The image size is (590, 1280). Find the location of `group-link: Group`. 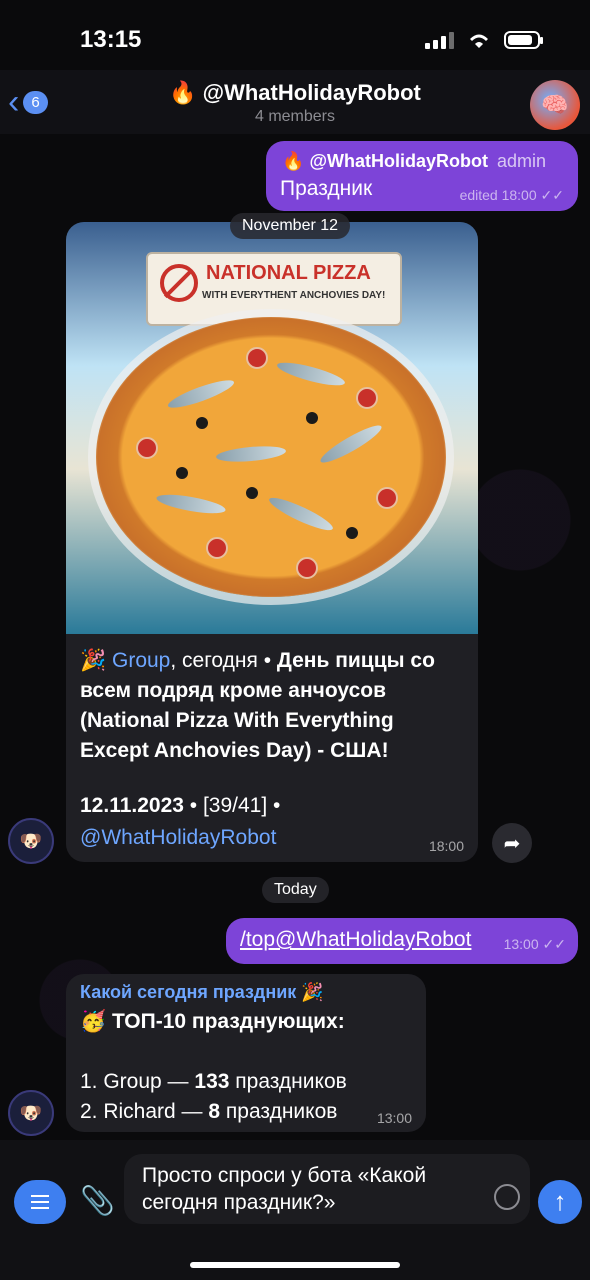

group-link: Group is located at coordinates (141, 660).